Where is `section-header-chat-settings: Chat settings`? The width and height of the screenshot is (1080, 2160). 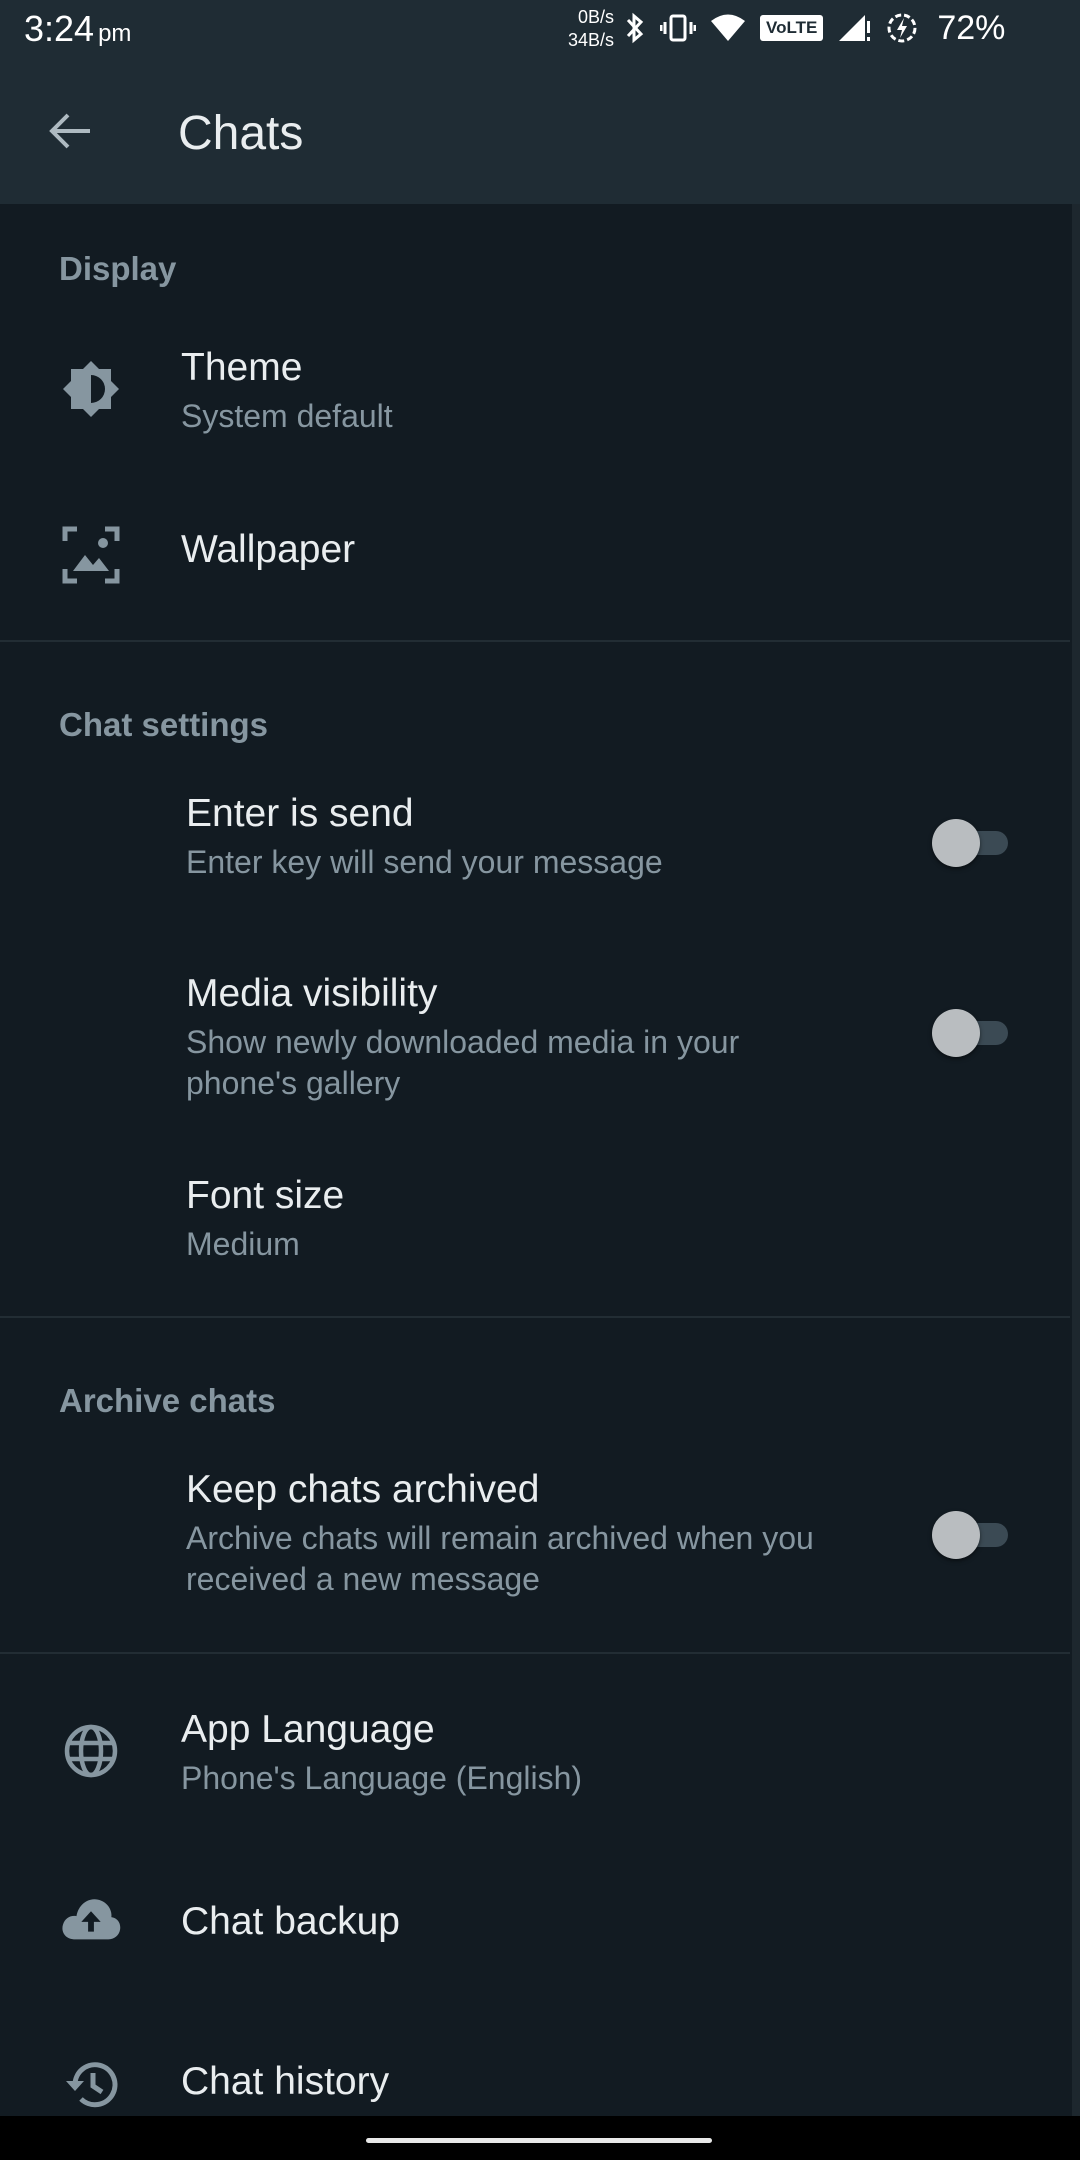 section-header-chat-settings: Chat settings is located at coordinates (164, 724).